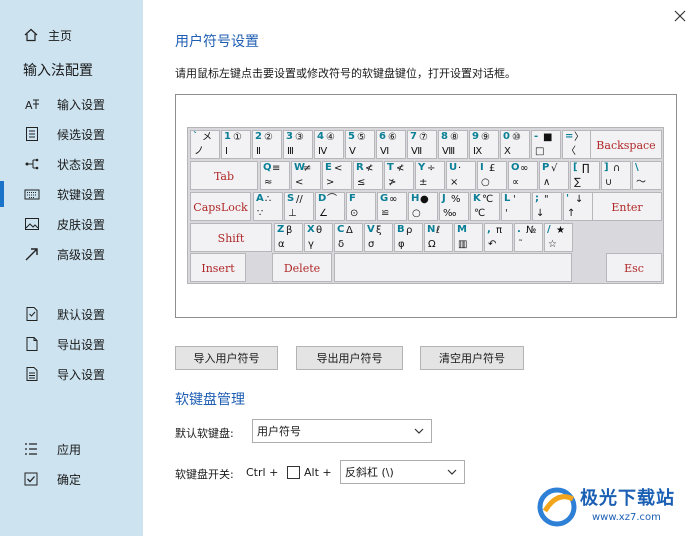 The height and width of the screenshot is (536, 699). I want to click on key-label: Insert, so click(218, 268).